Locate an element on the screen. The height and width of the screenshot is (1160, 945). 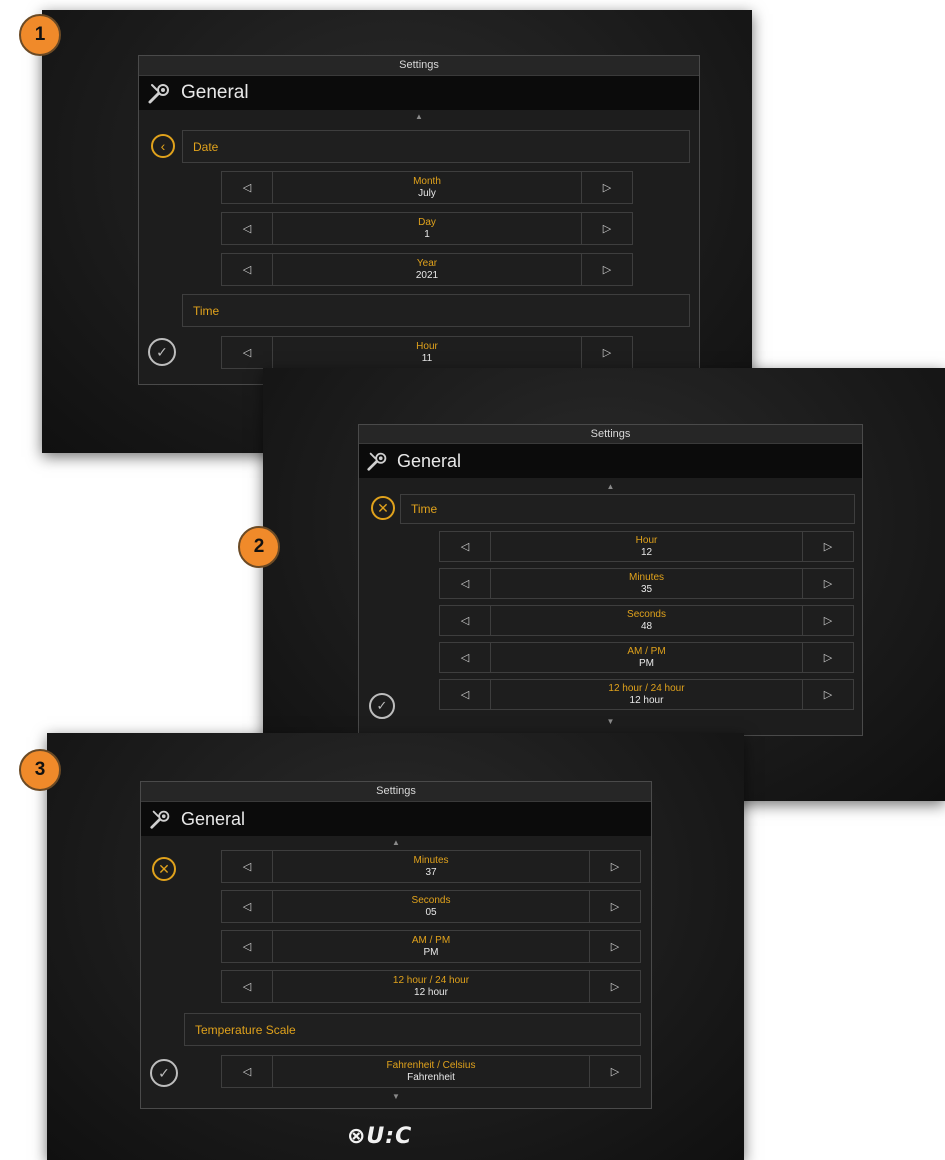
row-minutes: ◁ Minutes 37 ▷ is located at coordinates (431, 866).